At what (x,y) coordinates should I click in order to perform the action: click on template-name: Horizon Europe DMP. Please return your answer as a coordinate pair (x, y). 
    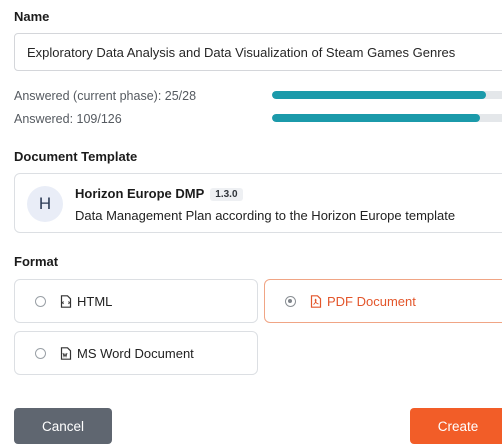
    Looking at the image, I should click on (140, 193).